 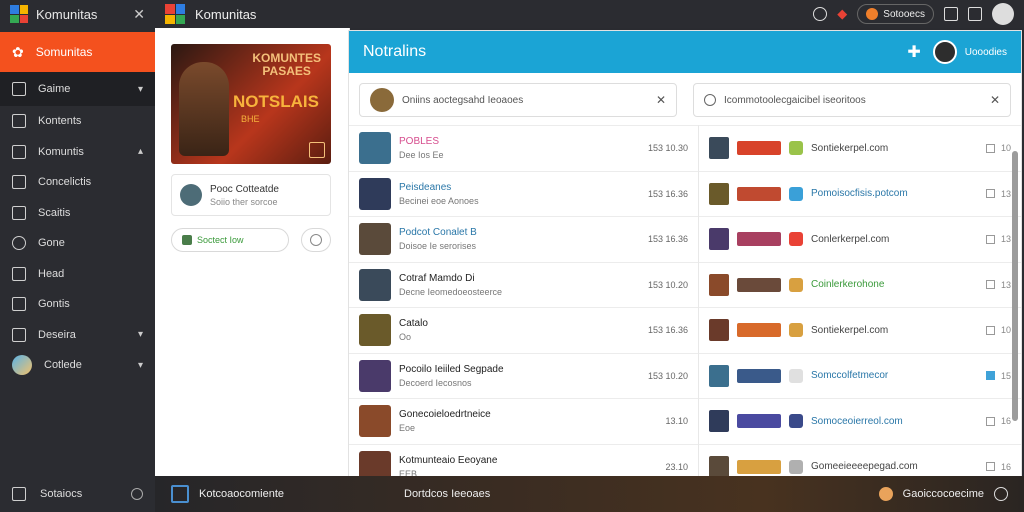 I want to click on row-count: 10, so click(x=1005, y=330).